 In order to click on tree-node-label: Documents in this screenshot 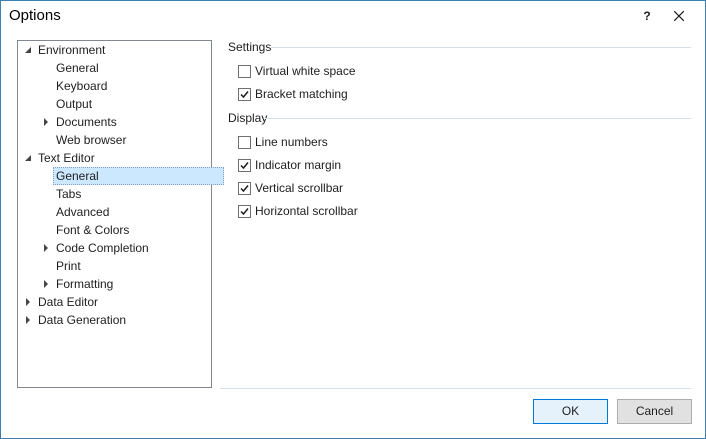, I will do `click(86, 122)`.